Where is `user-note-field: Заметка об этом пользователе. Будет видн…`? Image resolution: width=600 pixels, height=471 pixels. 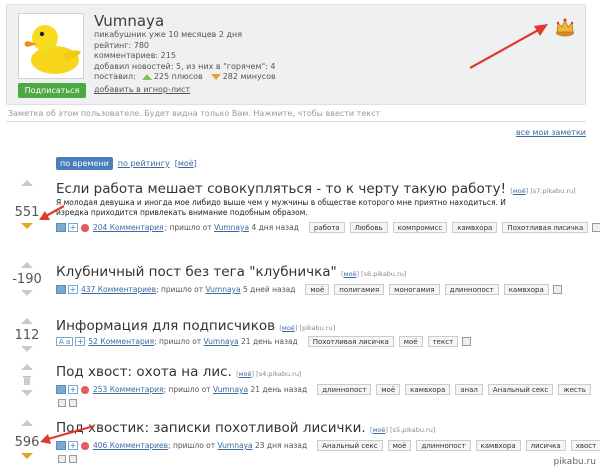
user-note-field: Заметка об этом пользователе. Будет видн… is located at coordinates (296, 114).